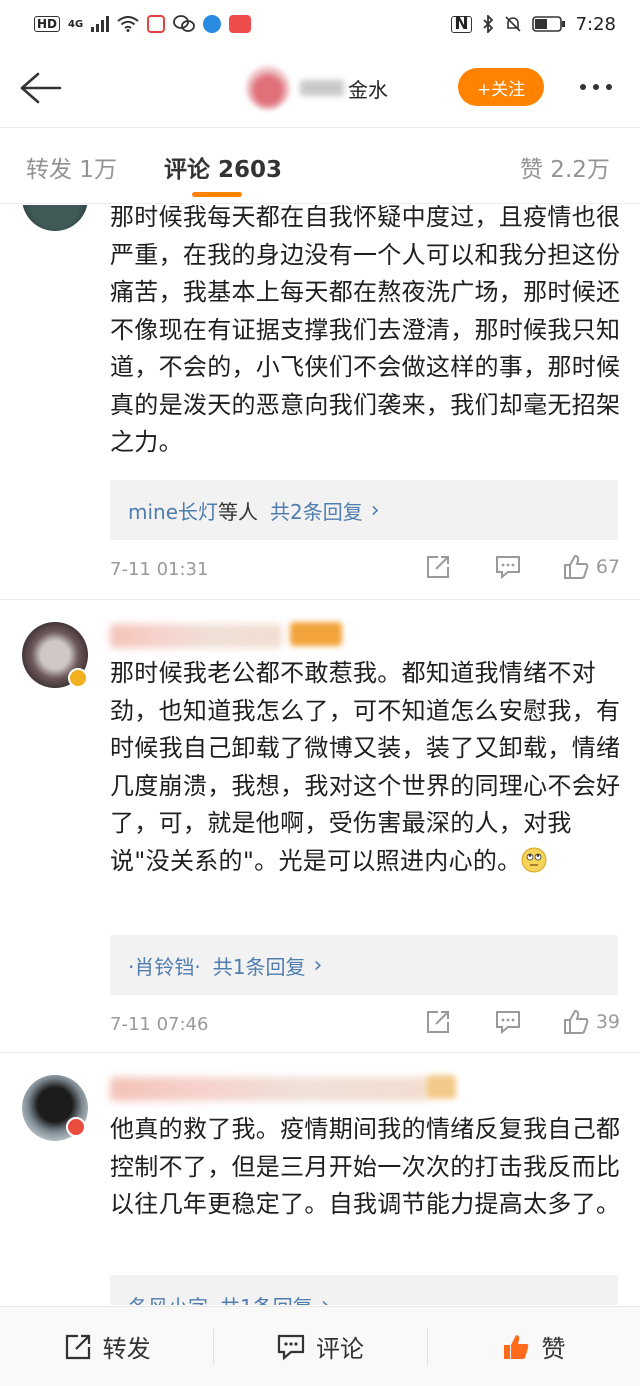 The width and height of the screenshot is (640, 1386). Describe the element at coordinates (596, 87) in the screenshot. I see `more-icon` at that location.